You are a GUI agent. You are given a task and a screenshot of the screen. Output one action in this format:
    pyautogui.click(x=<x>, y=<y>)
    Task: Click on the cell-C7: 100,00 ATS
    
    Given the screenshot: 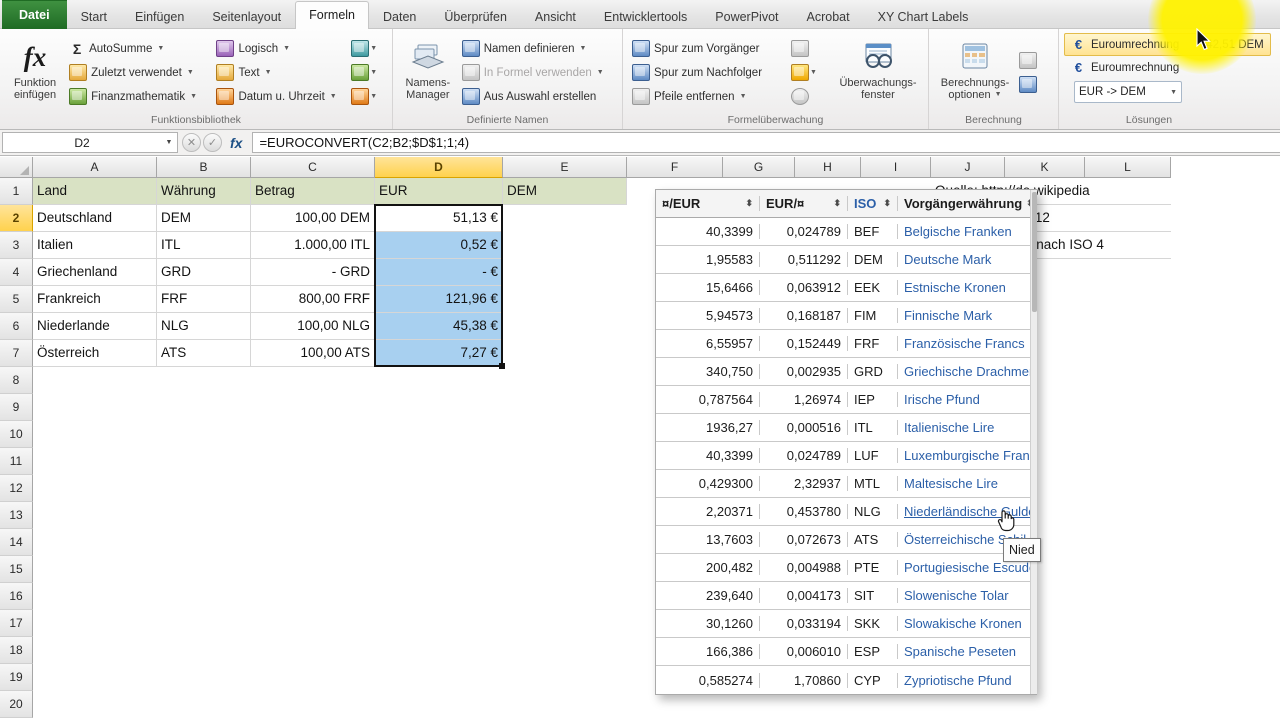 What is the action you would take?
    pyautogui.click(x=313, y=353)
    